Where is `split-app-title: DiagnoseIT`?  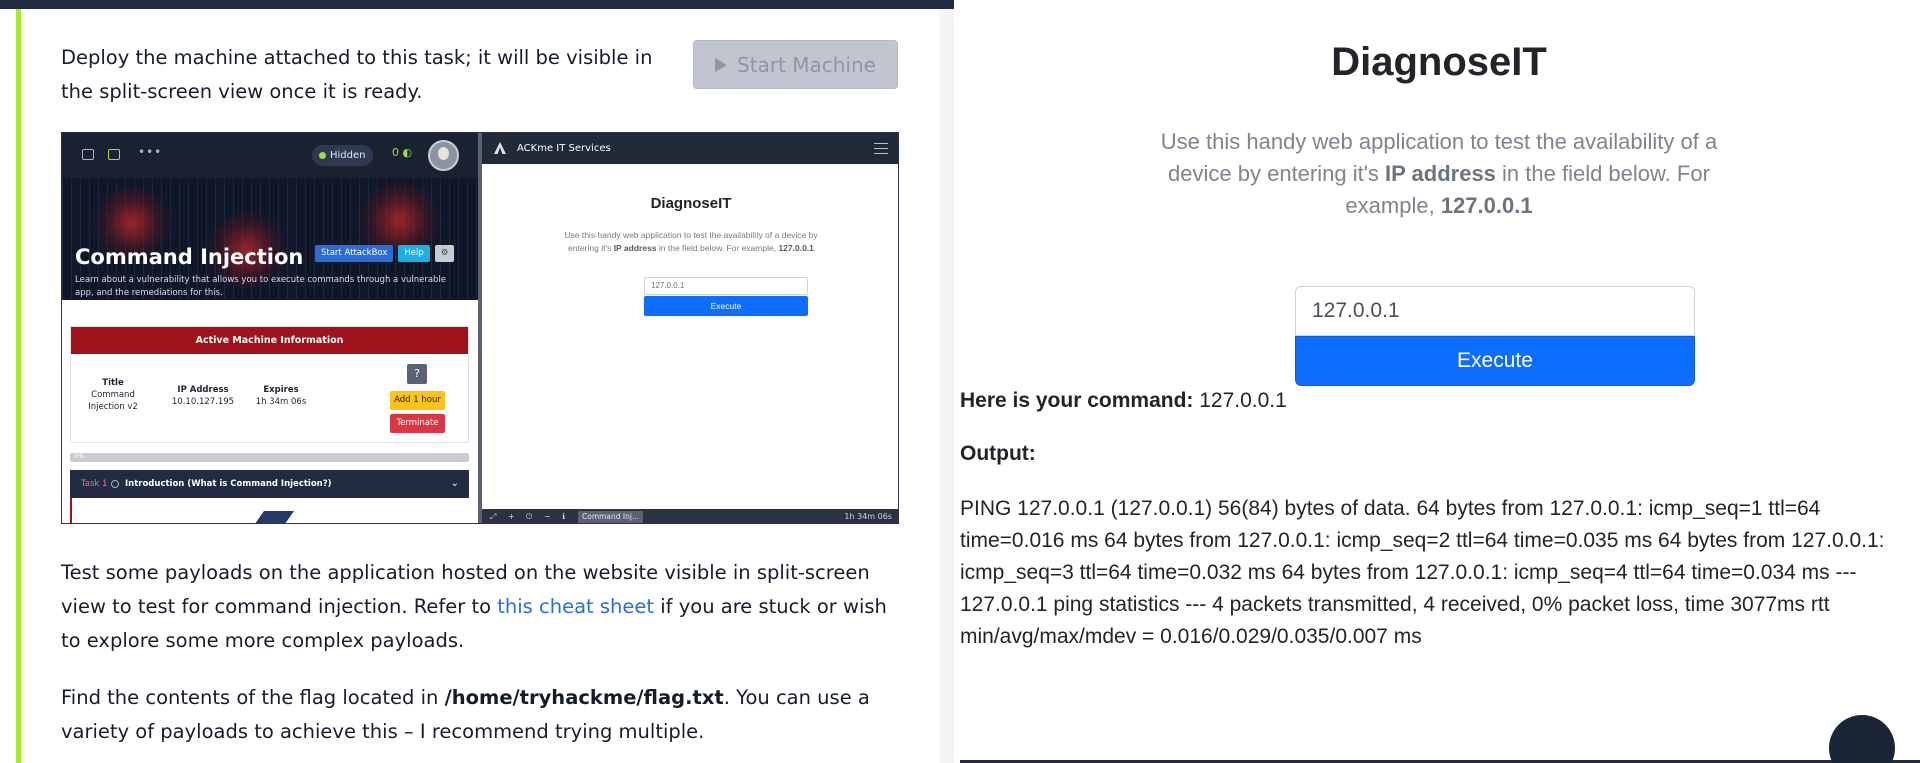 split-app-title: DiagnoseIT is located at coordinates (691, 203).